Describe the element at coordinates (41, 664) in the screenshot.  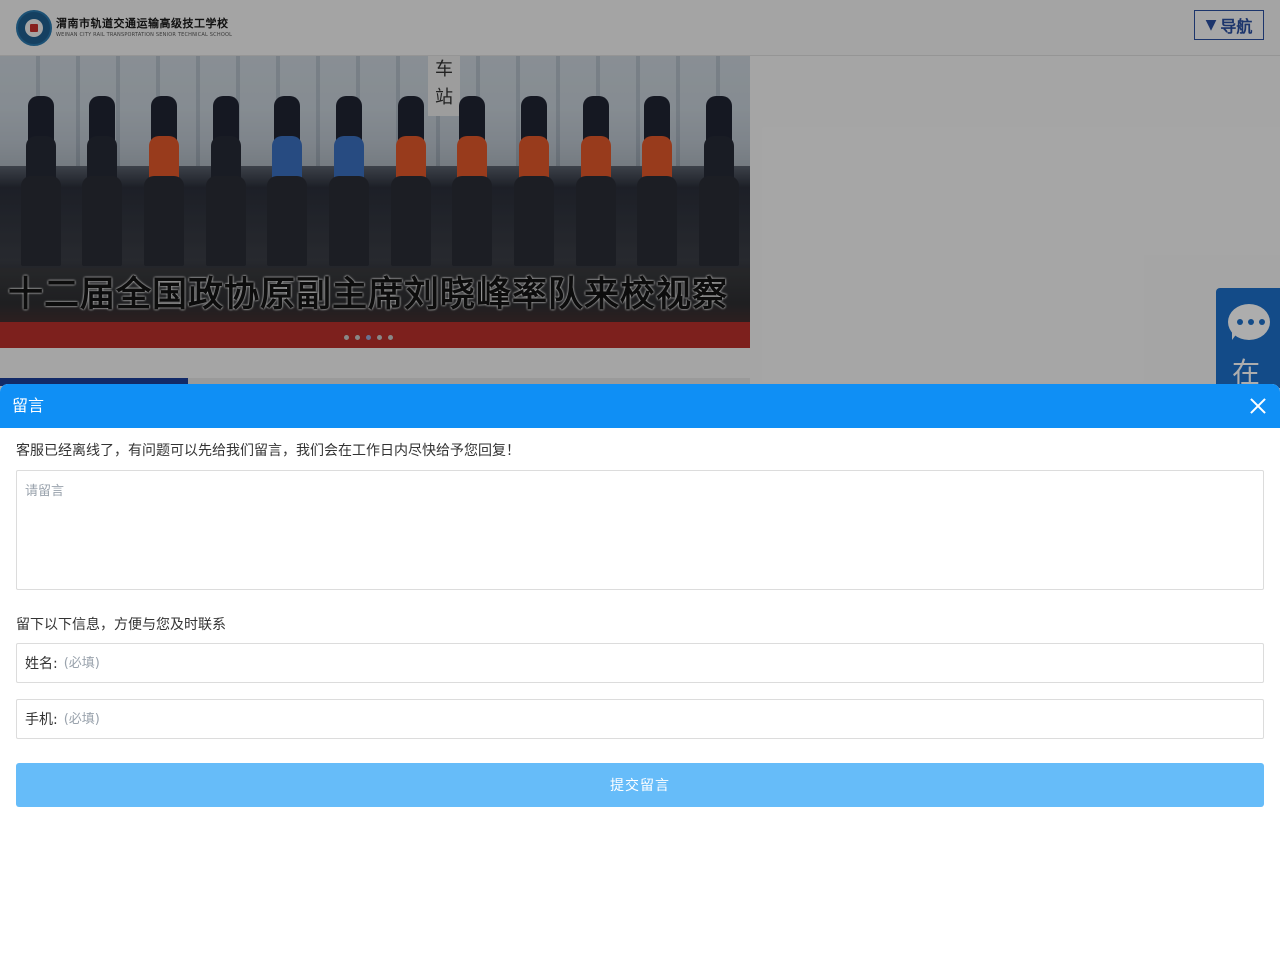
I see `name-field-label: 姓名:` at that location.